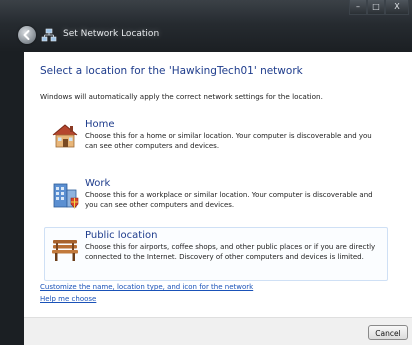 The height and width of the screenshot is (345, 412). I want to click on caption-buttons: – □ X, so click(379, 7).